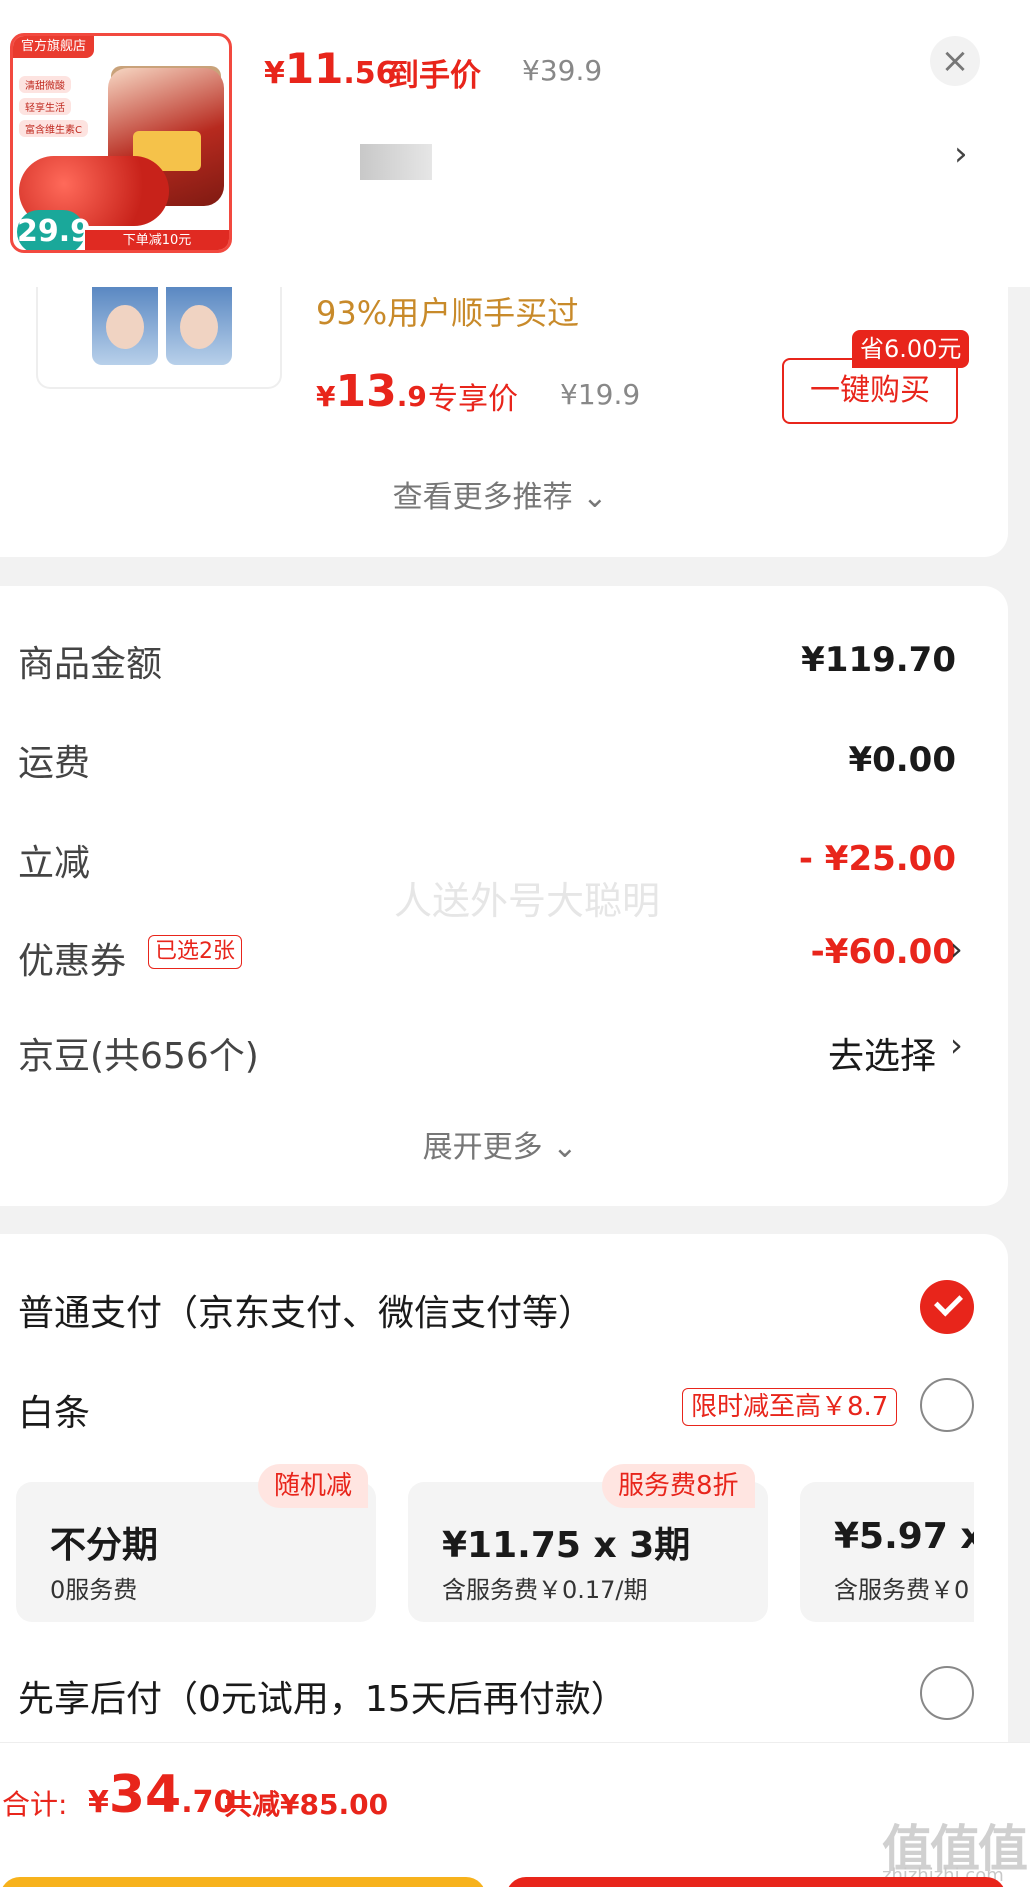 The height and width of the screenshot is (1887, 1030). Describe the element at coordinates (54, 863) in the screenshot. I see `discount-label: 立减` at that location.